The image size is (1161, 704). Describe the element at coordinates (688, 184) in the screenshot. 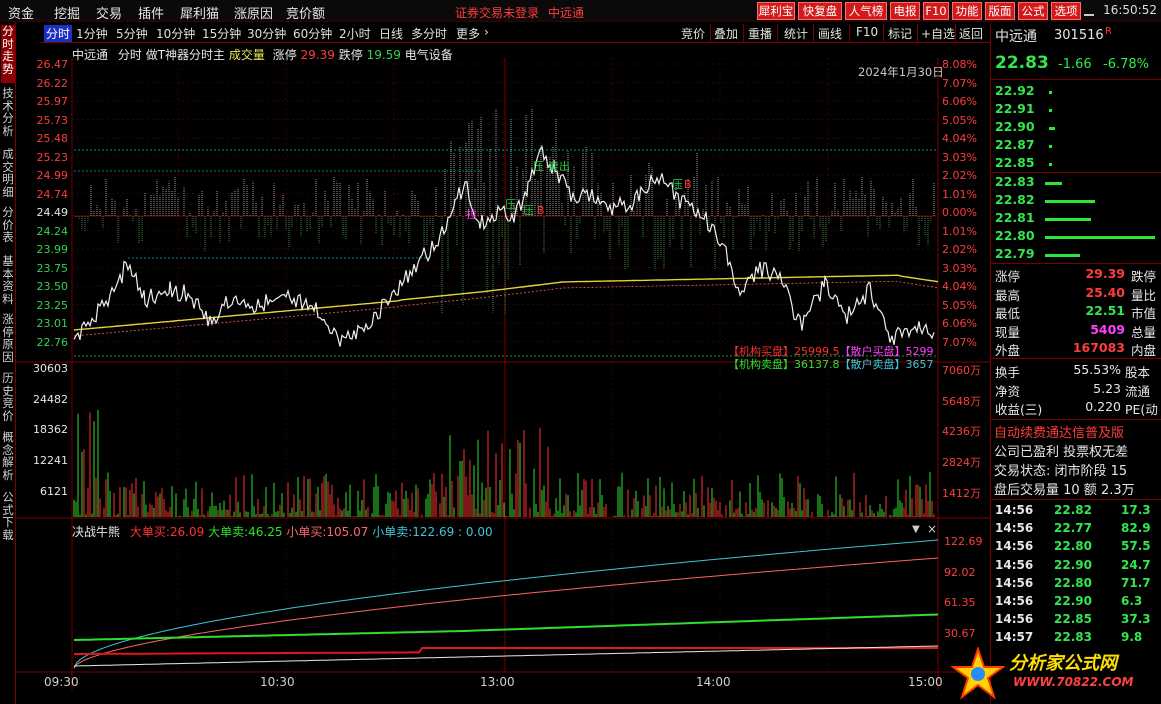

I see `signal-mark: B` at that location.